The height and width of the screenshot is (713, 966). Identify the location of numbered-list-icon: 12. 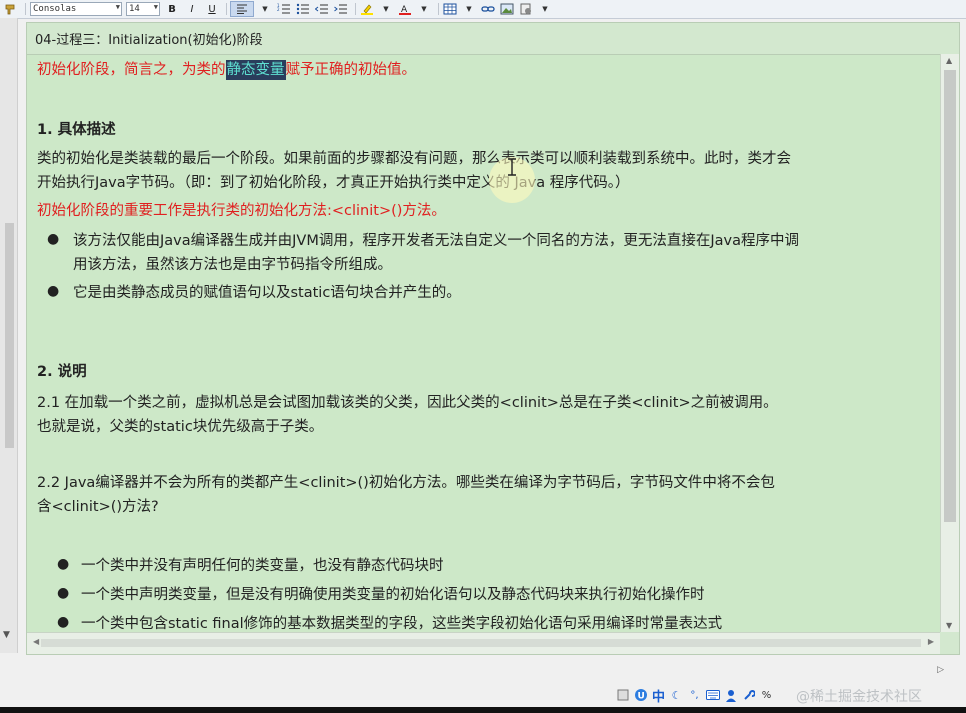
(284, 9).